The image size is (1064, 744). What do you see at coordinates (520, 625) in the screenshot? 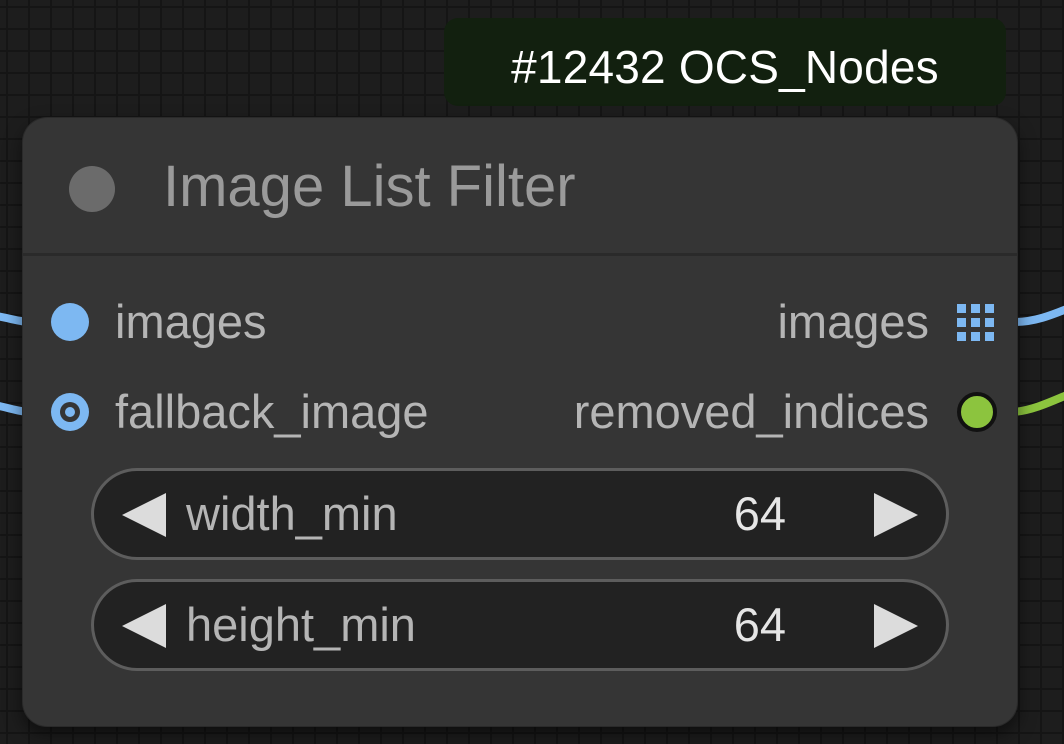
I see `widget-height-min: height_min 64` at bounding box center [520, 625].